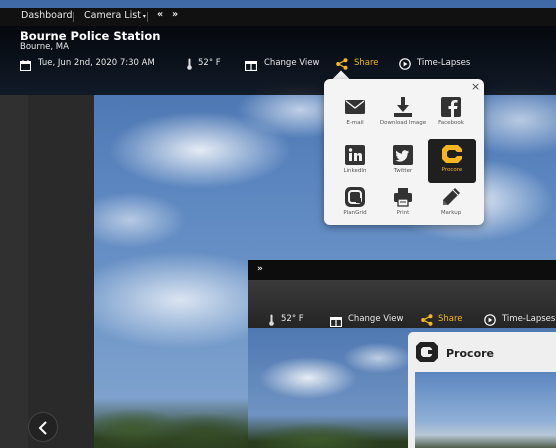 The width and height of the screenshot is (556, 448). I want to click on procore-preview-image, so click(485, 410).